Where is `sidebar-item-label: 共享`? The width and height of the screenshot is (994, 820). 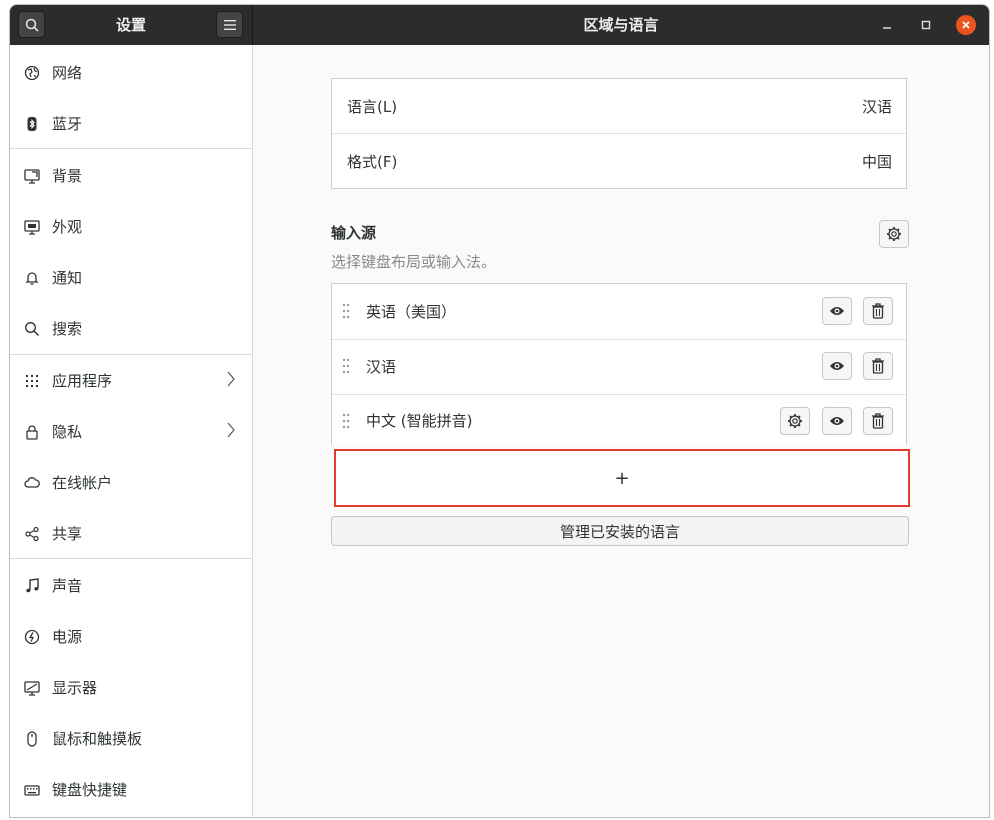 sidebar-item-label: 共享 is located at coordinates (67, 534).